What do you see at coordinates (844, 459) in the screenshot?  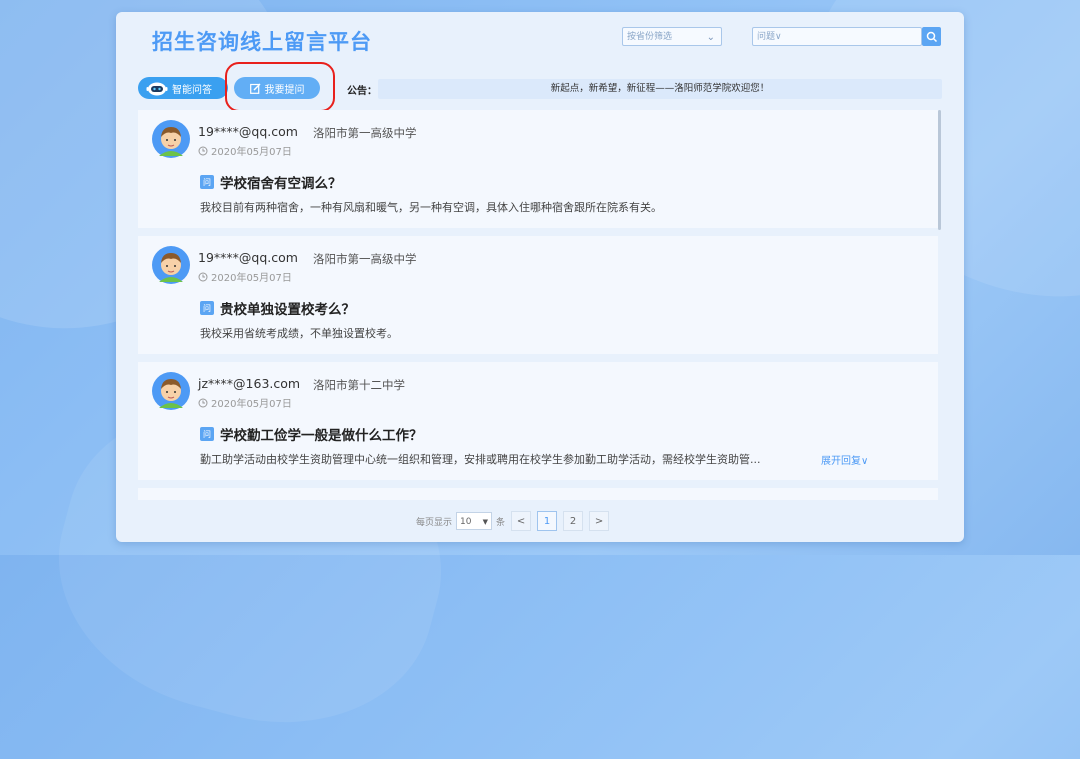 I see `expand-reply-link: 展开回复∨` at bounding box center [844, 459].